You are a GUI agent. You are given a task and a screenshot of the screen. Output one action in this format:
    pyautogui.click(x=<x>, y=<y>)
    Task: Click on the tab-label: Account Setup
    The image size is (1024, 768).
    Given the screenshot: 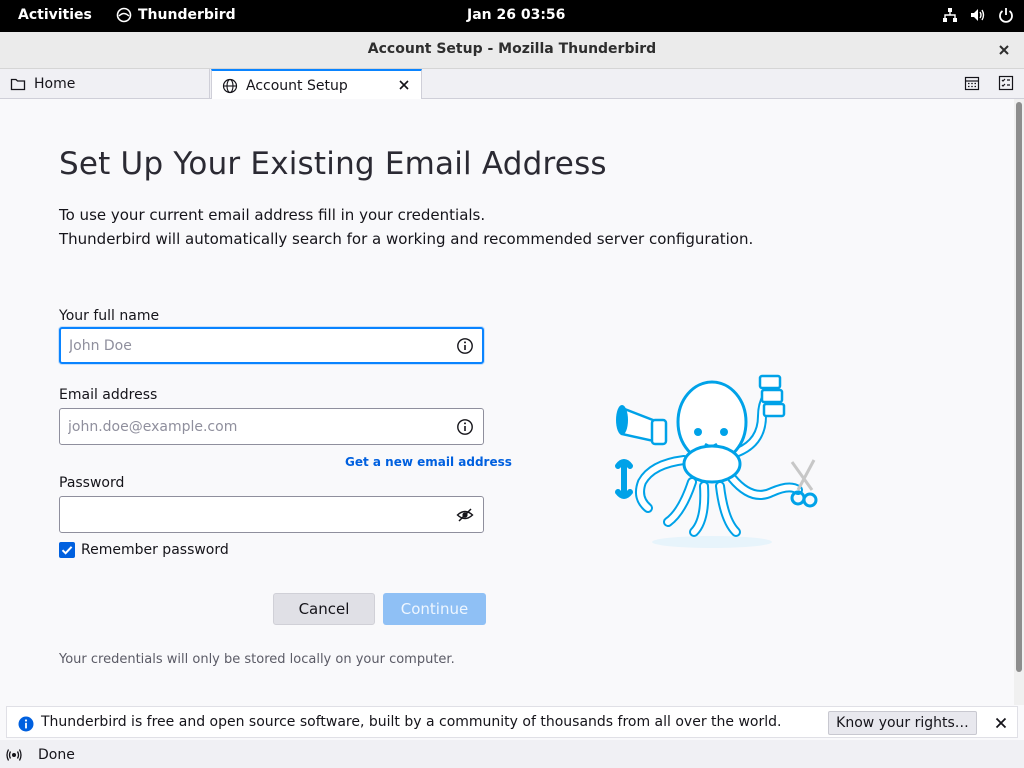 What is the action you would take?
    pyautogui.click(x=297, y=85)
    